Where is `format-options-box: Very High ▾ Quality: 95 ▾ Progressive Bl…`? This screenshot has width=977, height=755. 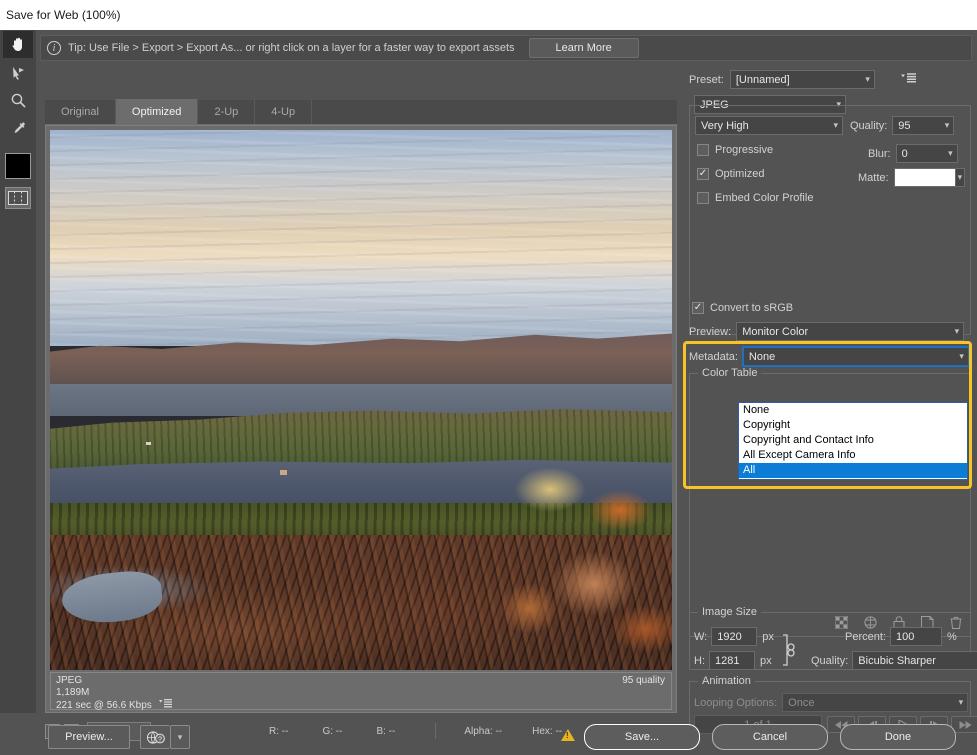 format-options-box: Very High ▾ Quality: 95 ▾ Progressive Bl… is located at coordinates (830, 220).